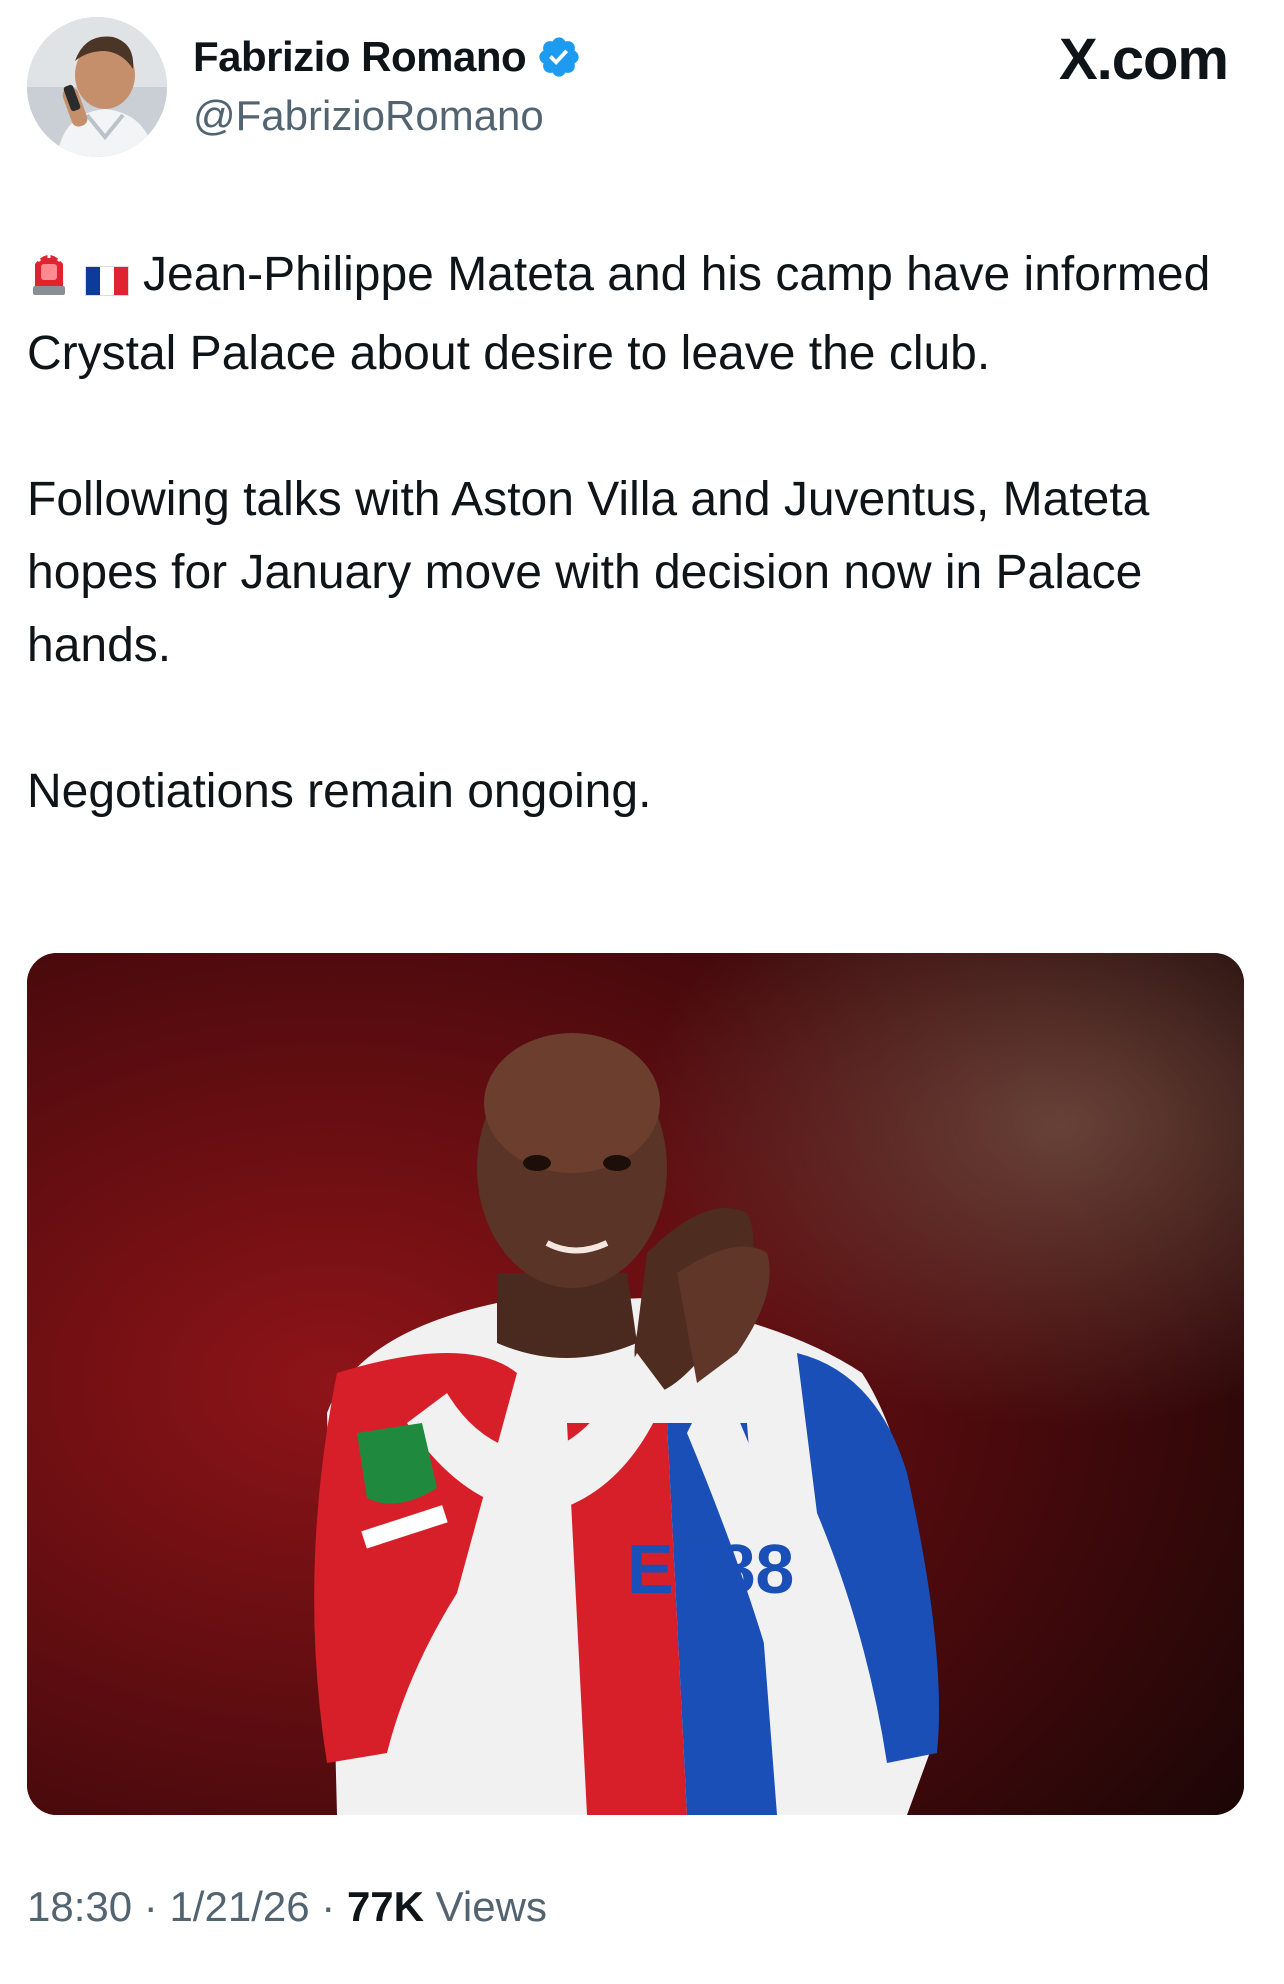 Image resolution: width=1284 pixels, height=1984 pixels. Describe the element at coordinates (385, 1906) in the screenshot. I see `views-count: 77K` at that location.